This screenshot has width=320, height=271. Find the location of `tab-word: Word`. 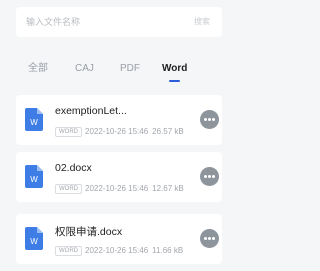

tab-word: Word is located at coordinates (174, 69).